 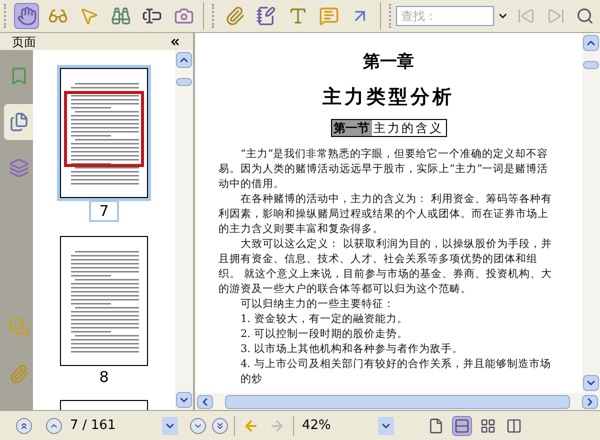 I want to click on panel-title: 页面, so click(x=24, y=41).